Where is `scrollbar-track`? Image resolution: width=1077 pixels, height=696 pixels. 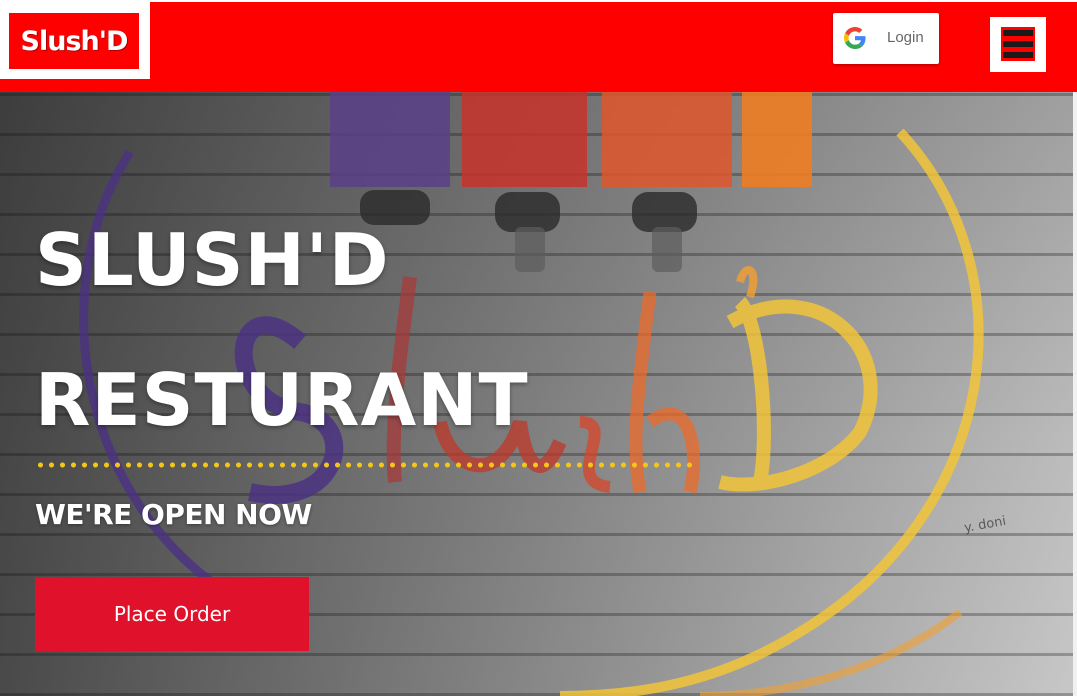 scrollbar-track is located at coordinates (1075, 394).